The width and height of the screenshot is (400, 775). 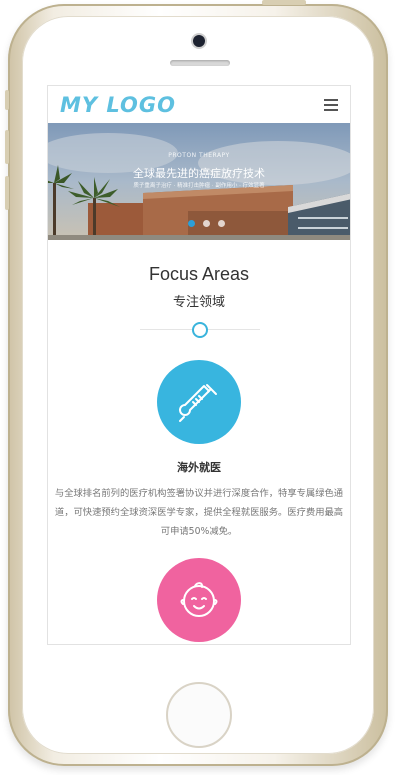 I want to click on volume-up-button, so click(x=7, y=147).